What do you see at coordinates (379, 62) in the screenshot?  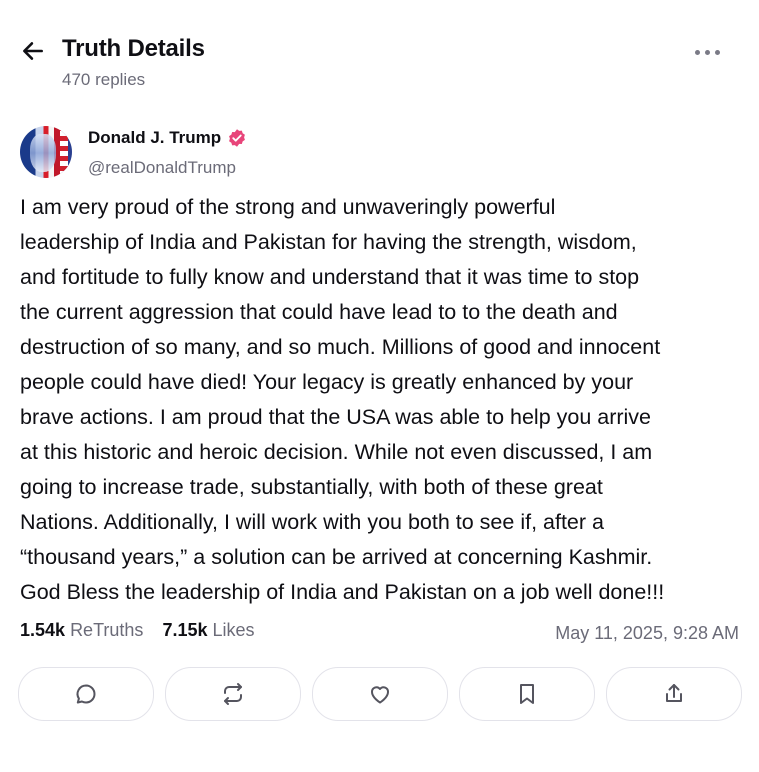 I see `page-header: Truth Details 470 replies` at bounding box center [379, 62].